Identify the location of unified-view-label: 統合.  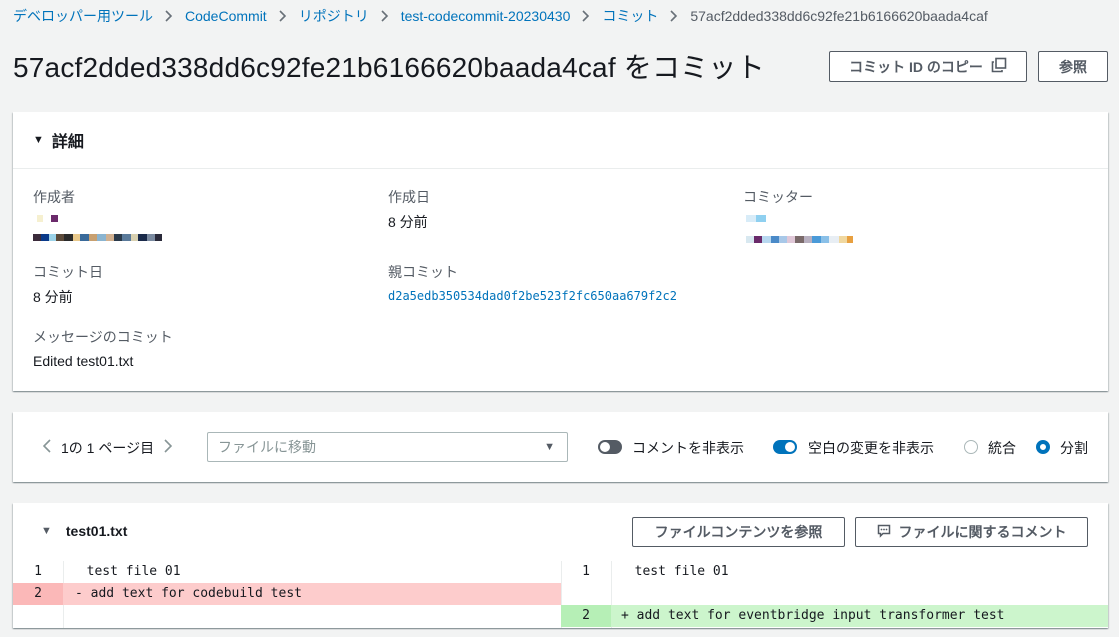
(1002, 448).